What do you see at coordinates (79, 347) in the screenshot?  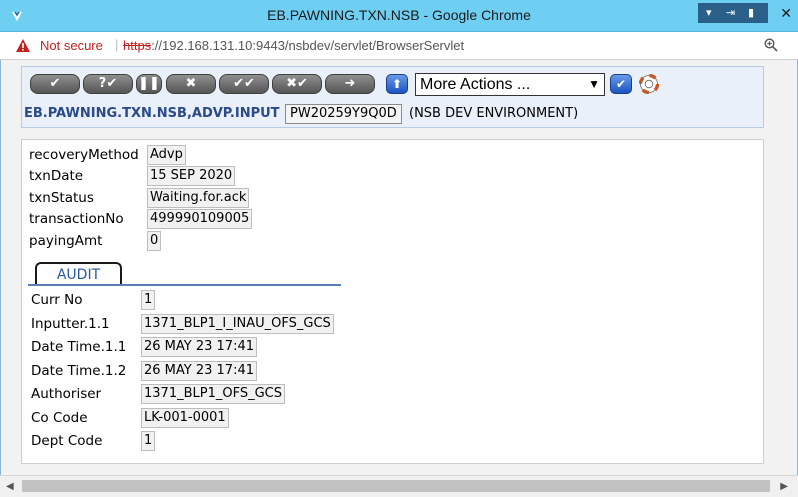 I see `audit-field-label: Date Time.1.1` at bounding box center [79, 347].